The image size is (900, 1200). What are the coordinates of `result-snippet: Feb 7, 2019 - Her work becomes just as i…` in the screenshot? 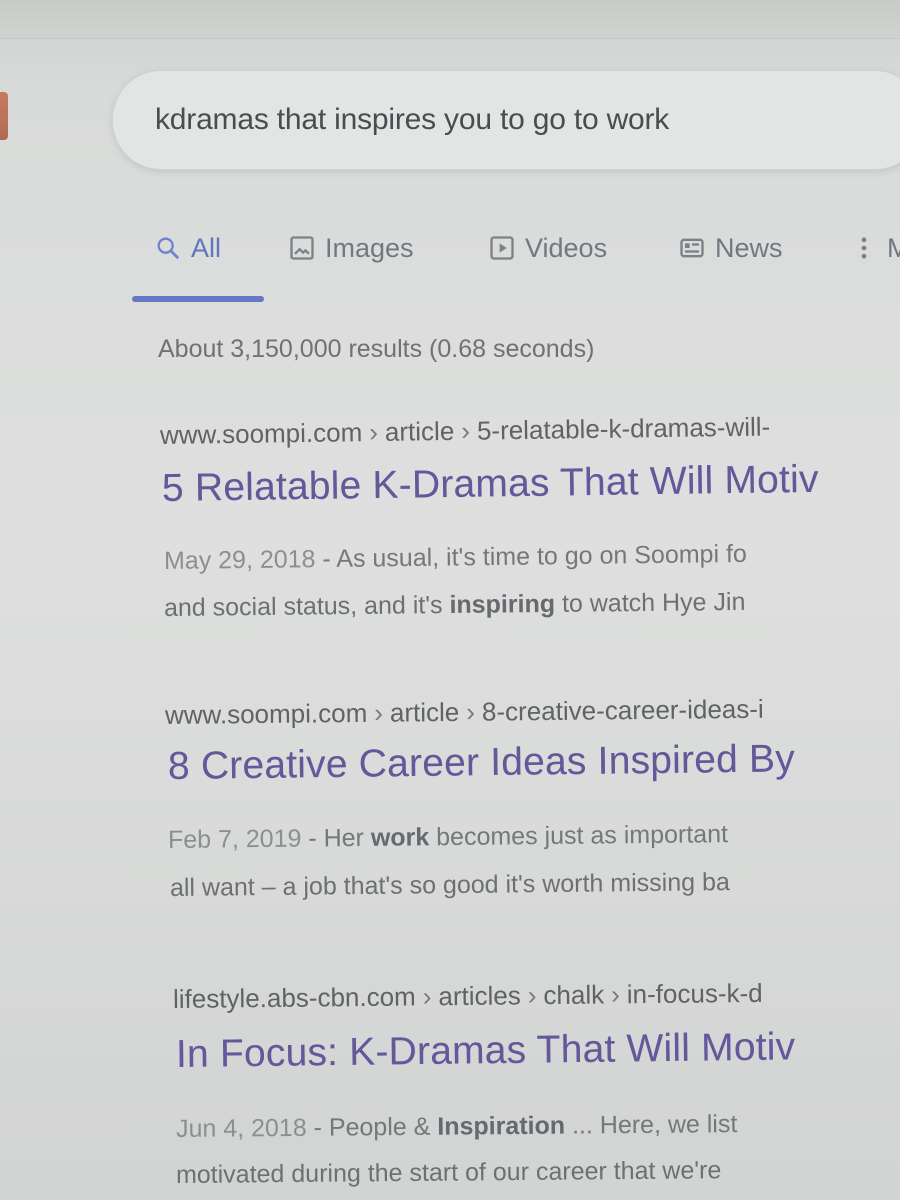 It's located at (448, 837).